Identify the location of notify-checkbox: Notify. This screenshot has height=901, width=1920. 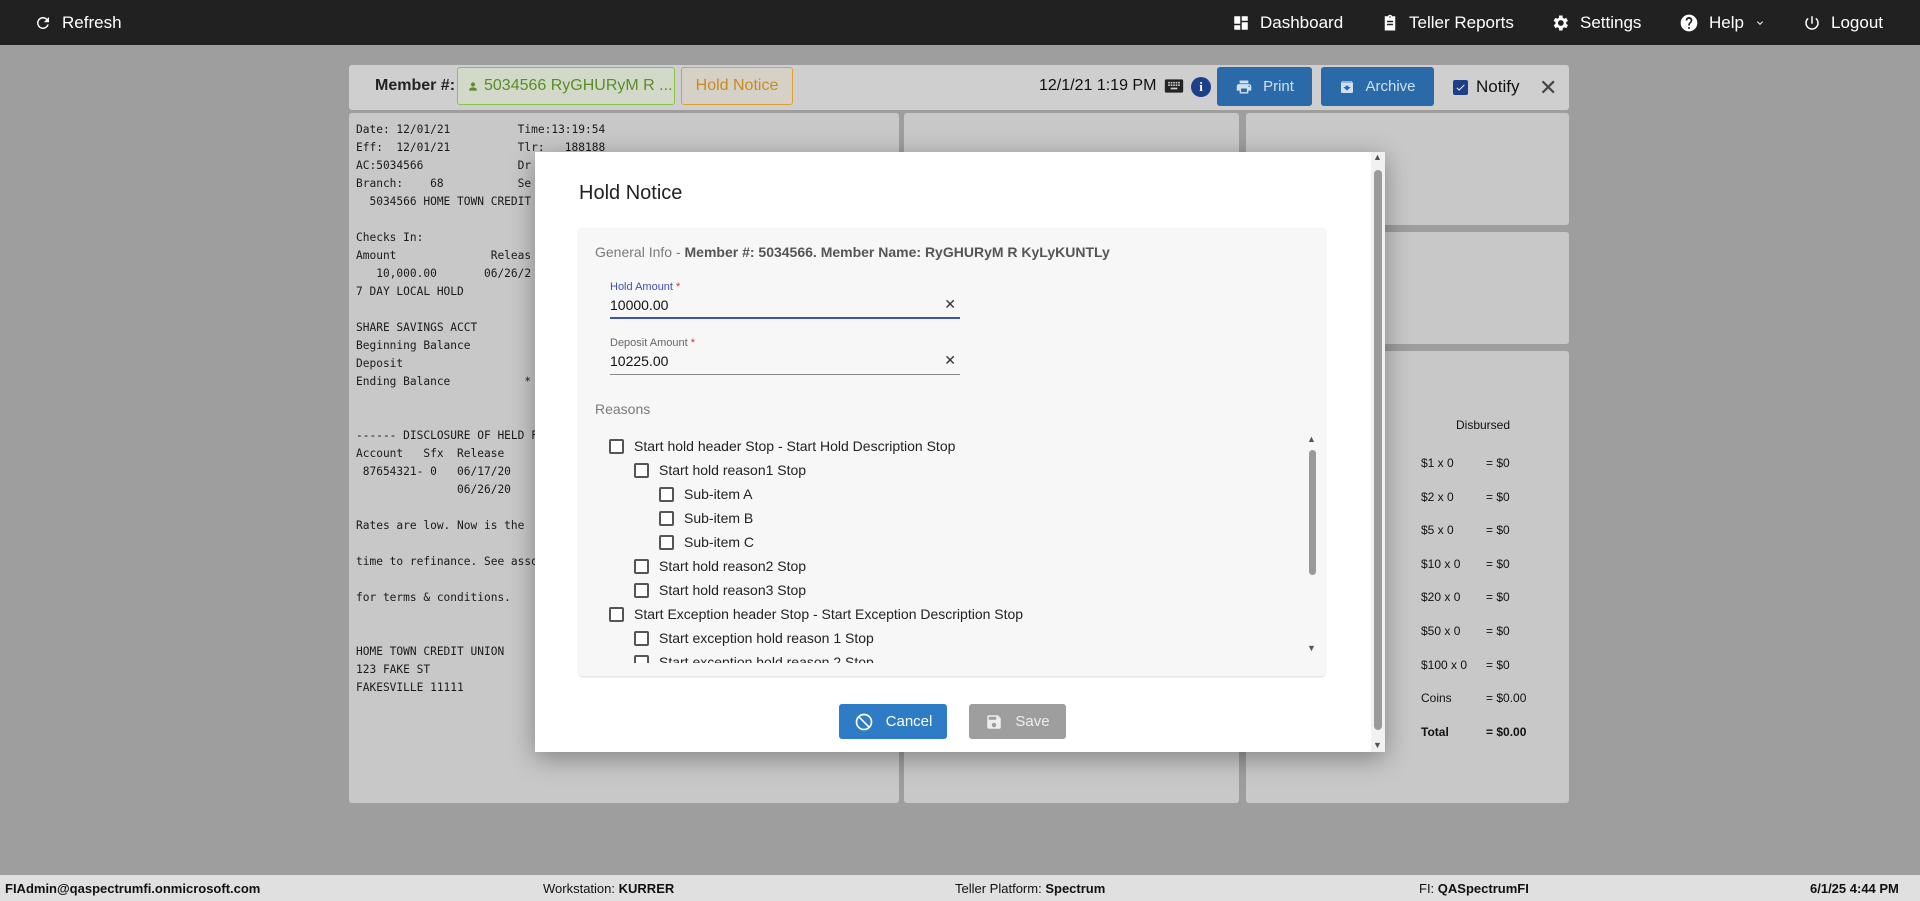
(1486, 87).